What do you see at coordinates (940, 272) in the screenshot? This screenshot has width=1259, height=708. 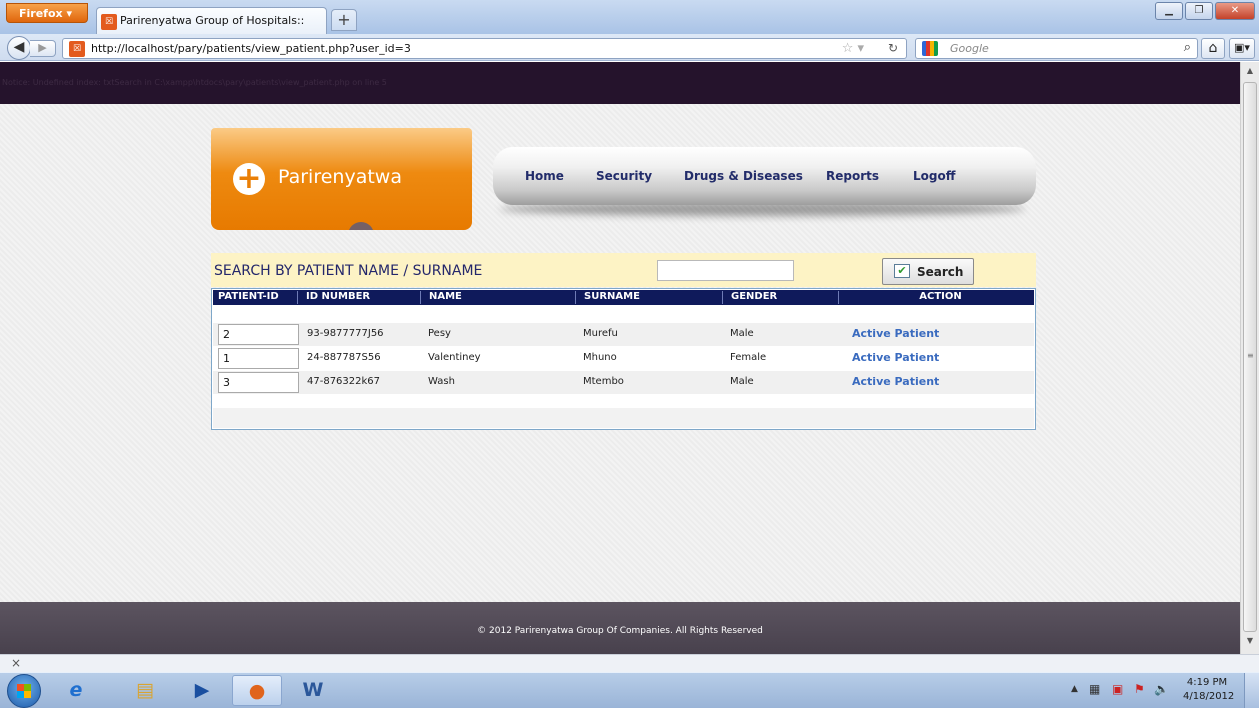 I see `search-button-label: Search` at bounding box center [940, 272].